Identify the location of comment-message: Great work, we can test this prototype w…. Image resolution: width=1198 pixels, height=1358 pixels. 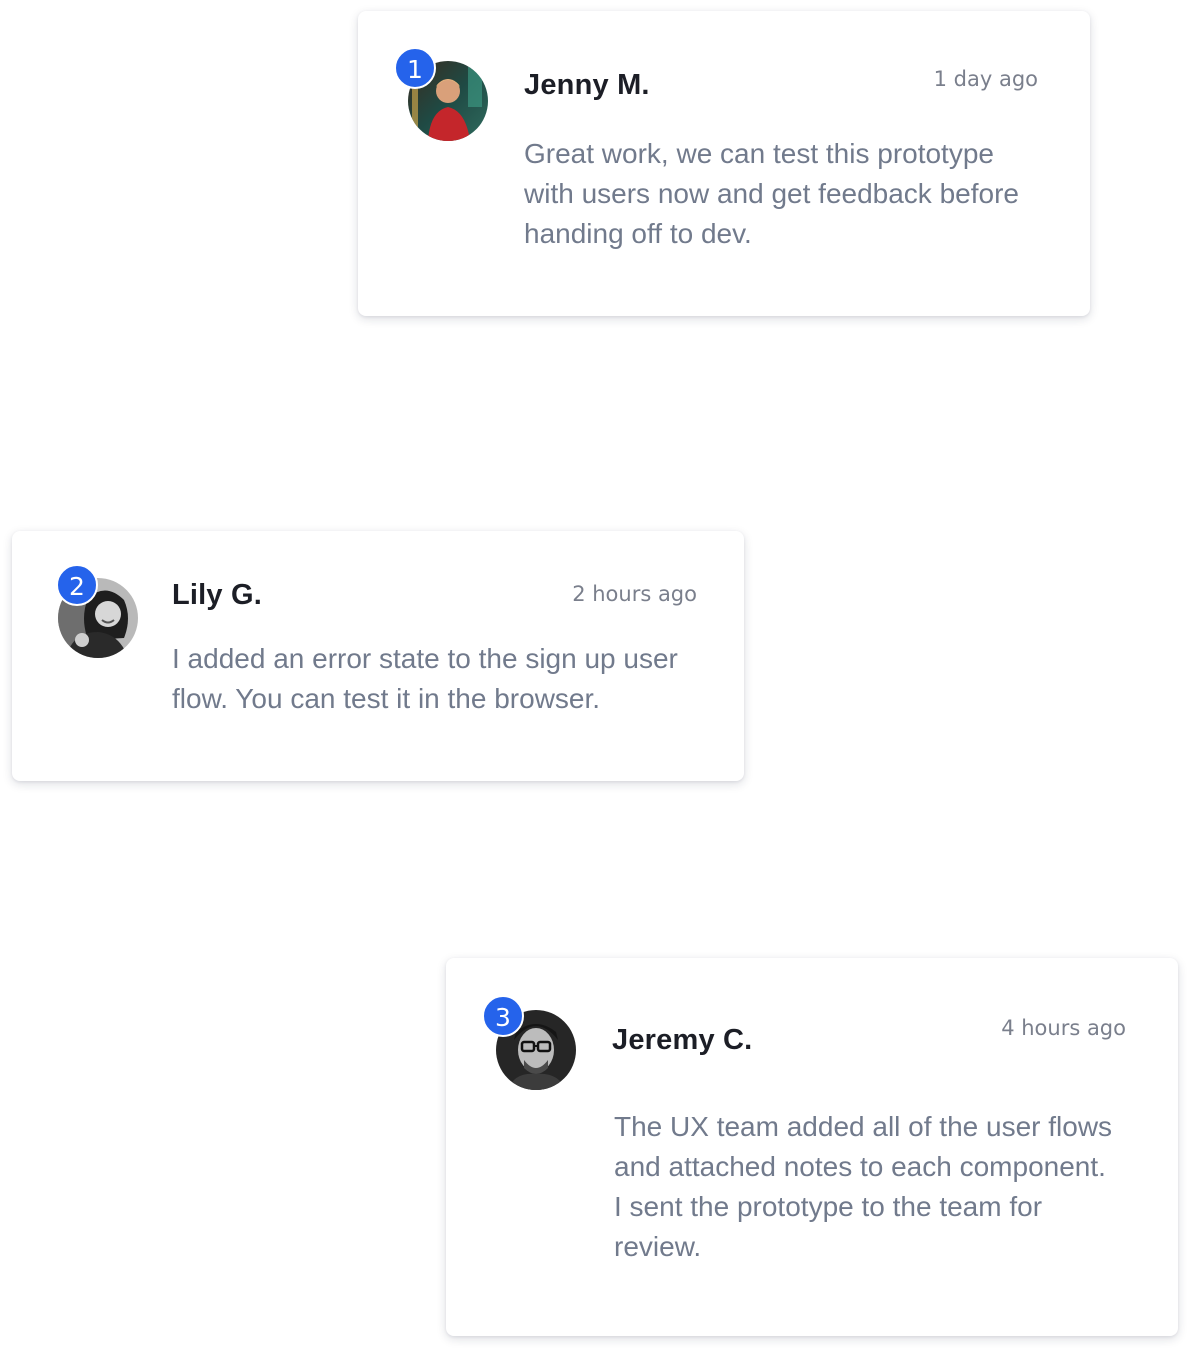
(771, 193).